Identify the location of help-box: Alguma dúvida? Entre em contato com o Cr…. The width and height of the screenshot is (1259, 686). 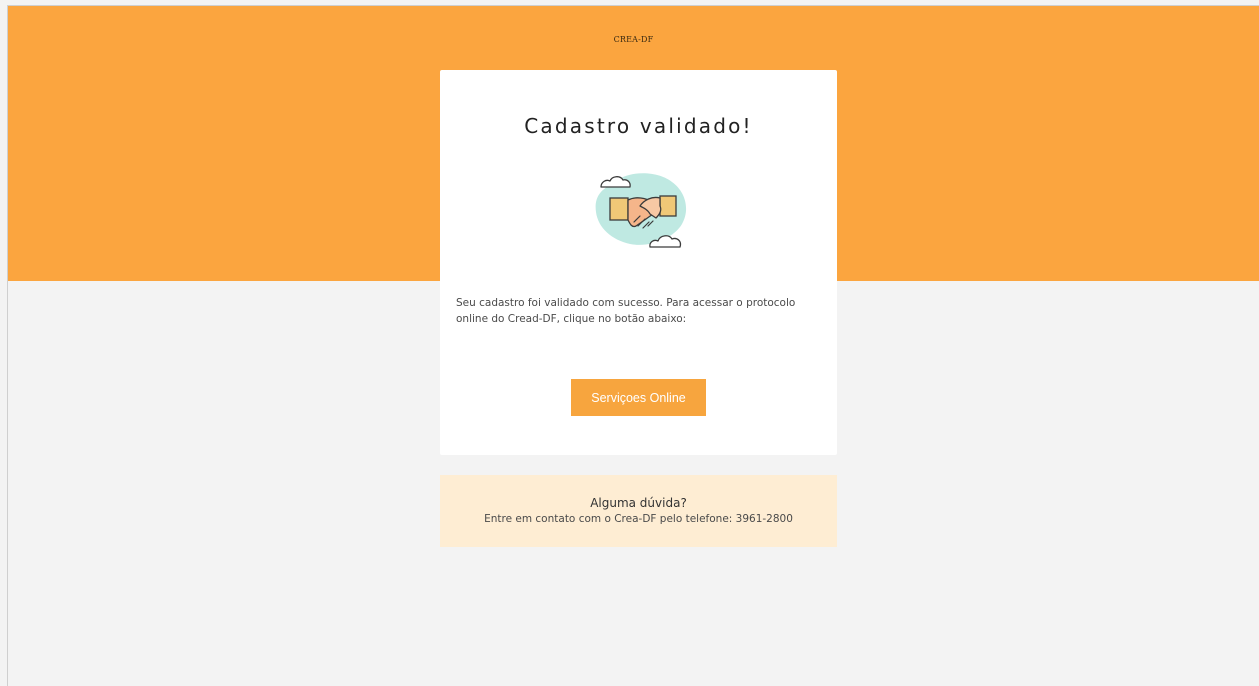
(638, 511).